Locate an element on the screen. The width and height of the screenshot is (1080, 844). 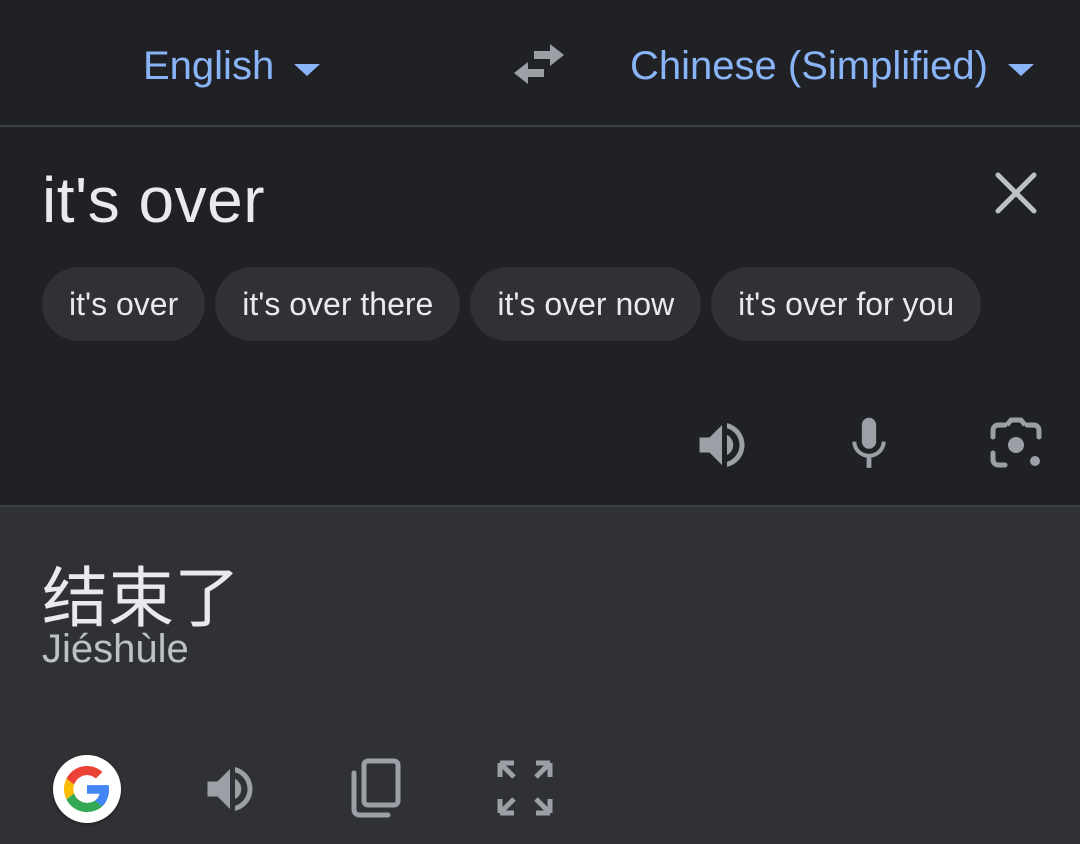
suggestion-chip: it's over for you is located at coordinates (846, 304).